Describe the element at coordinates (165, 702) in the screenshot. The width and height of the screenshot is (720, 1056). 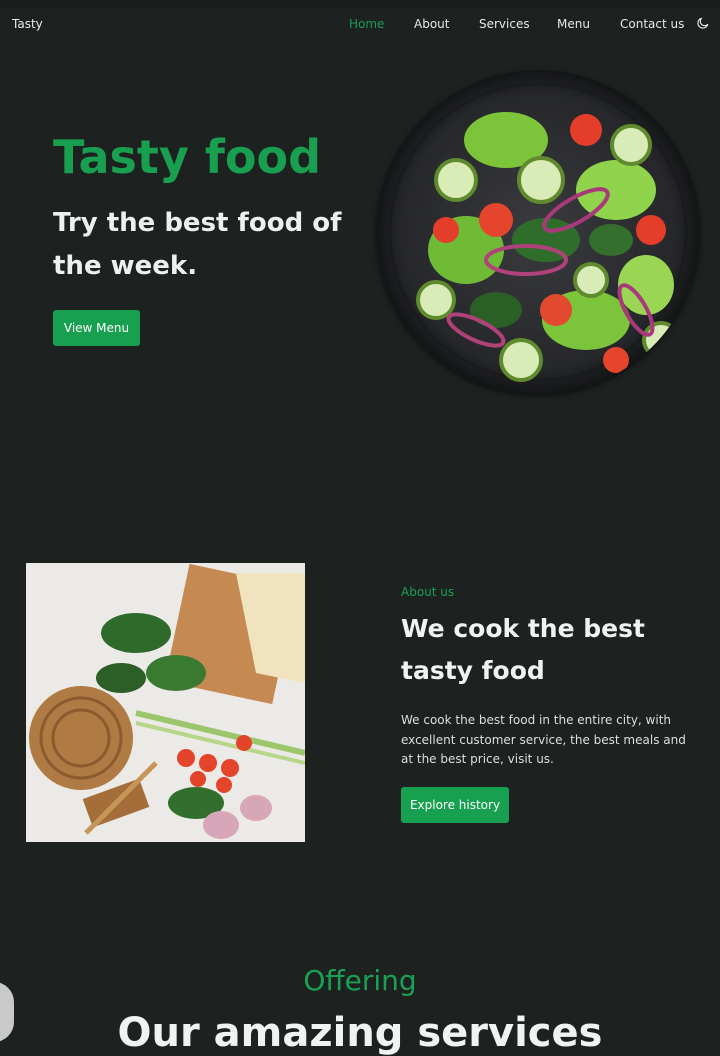
I see `ingredients-image` at that location.